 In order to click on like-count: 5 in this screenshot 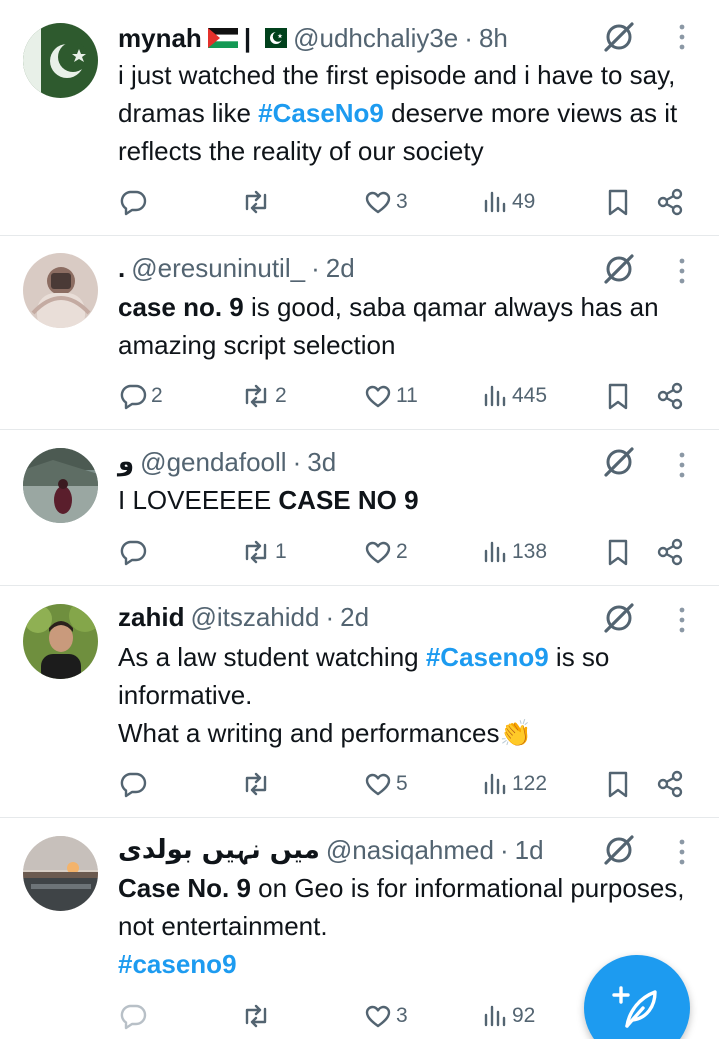, I will do `click(402, 783)`.